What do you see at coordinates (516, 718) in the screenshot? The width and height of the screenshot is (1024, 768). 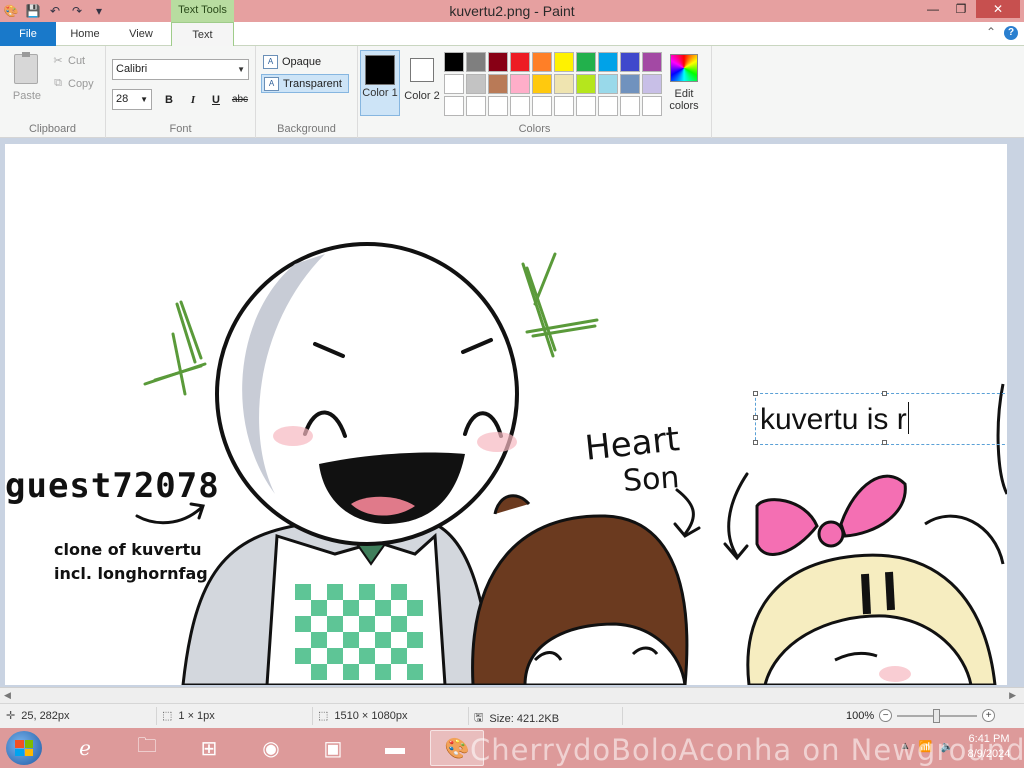 I see `file-size: 🖫 Size: 421.2KB` at bounding box center [516, 718].